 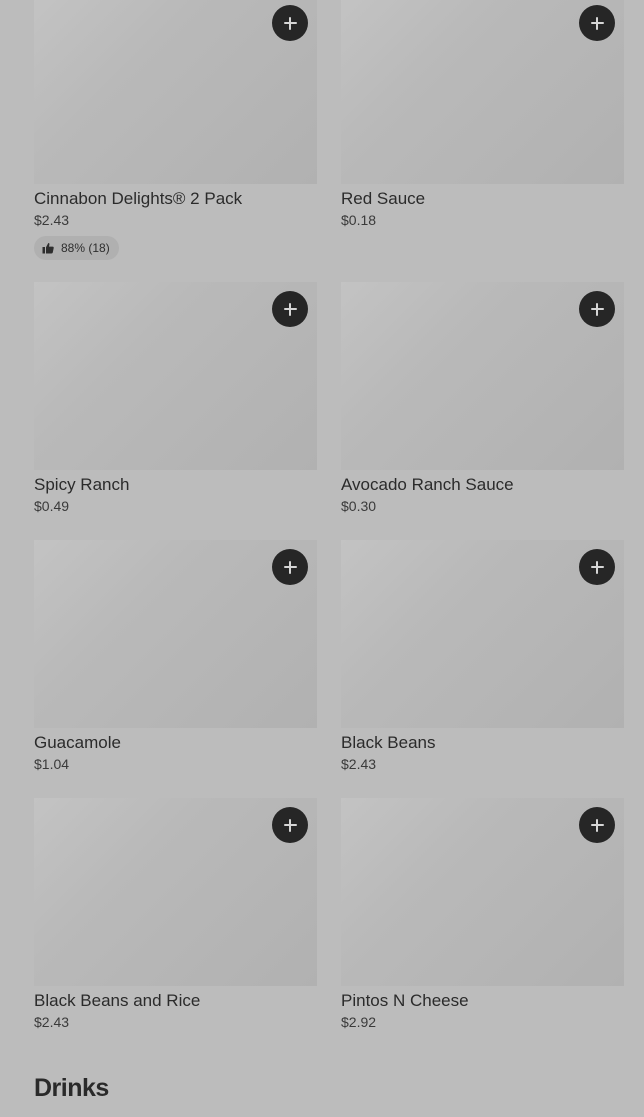 What do you see at coordinates (77, 742) in the screenshot?
I see `menu-item-name: Guacamole` at bounding box center [77, 742].